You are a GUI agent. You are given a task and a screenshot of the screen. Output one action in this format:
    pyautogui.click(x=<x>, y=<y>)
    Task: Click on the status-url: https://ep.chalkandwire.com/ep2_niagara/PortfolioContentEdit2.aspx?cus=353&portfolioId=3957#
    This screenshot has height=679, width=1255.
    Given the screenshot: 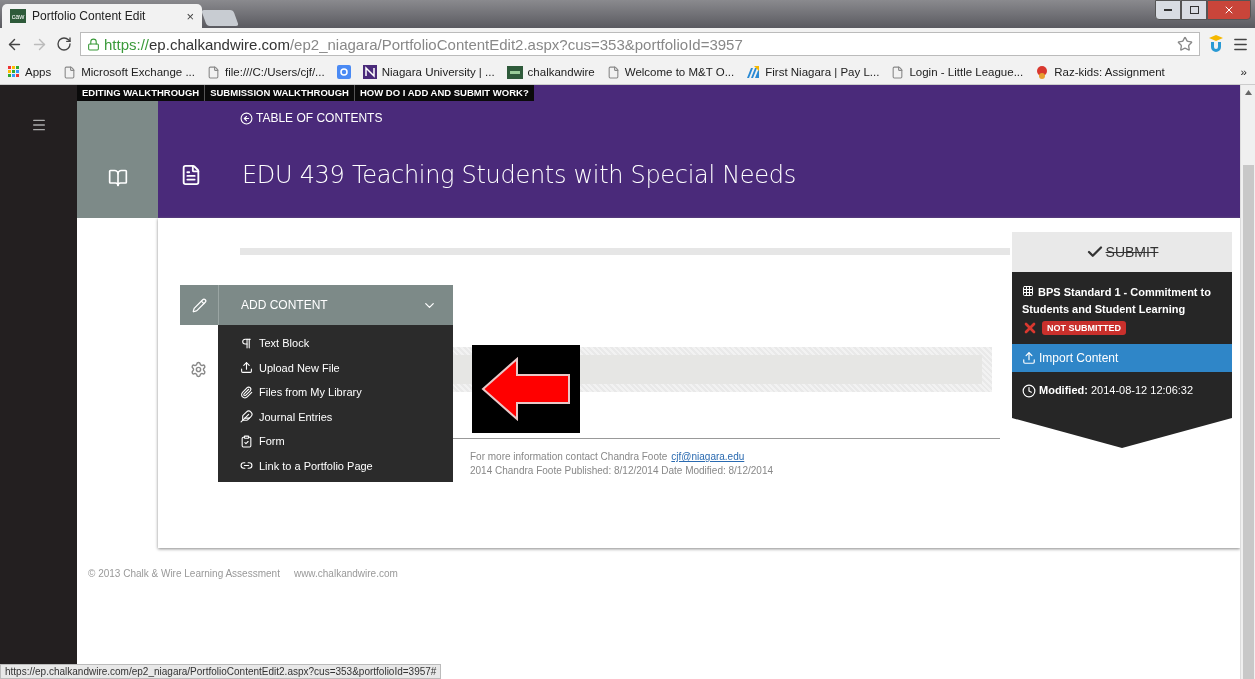 What is the action you would take?
    pyautogui.click(x=221, y=671)
    